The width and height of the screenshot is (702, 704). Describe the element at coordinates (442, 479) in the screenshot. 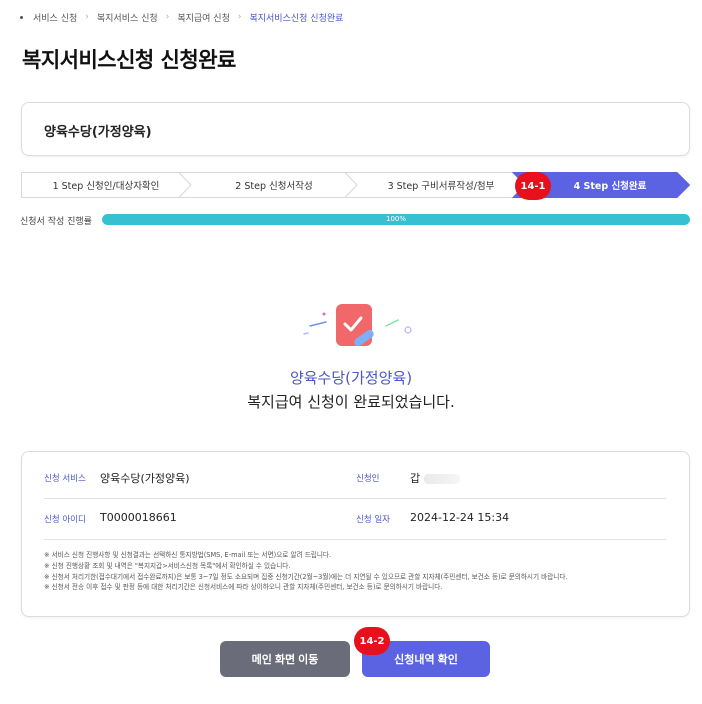

I see `masked-name` at that location.